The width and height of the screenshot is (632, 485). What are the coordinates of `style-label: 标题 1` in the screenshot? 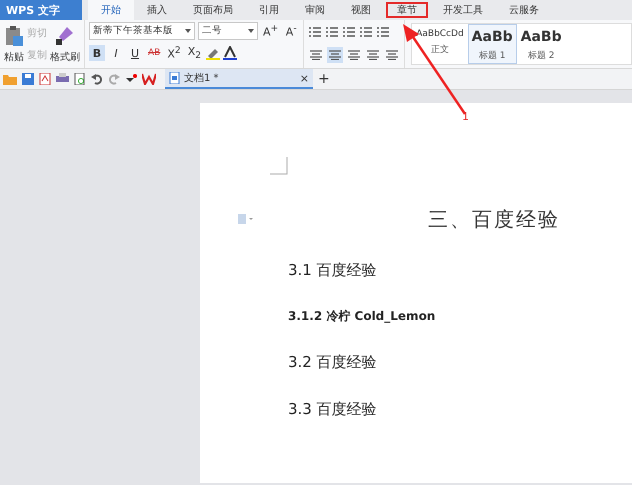 It's located at (492, 56).